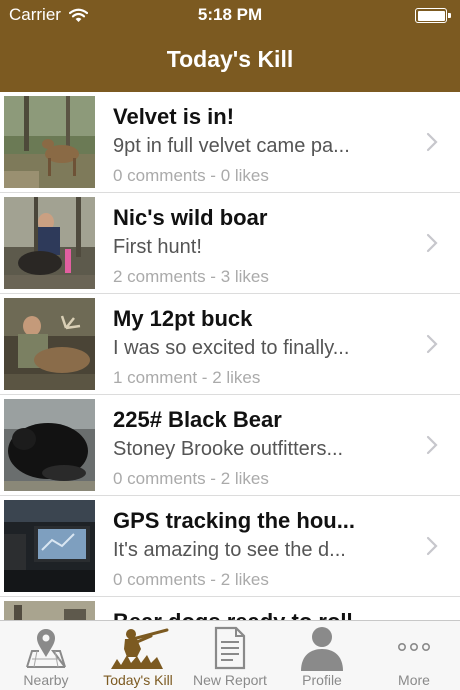 This screenshot has width=460, height=690. Describe the element at coordinates (138, 680) in the screenshot. I see `tab-label: Today's Kill` at that location.